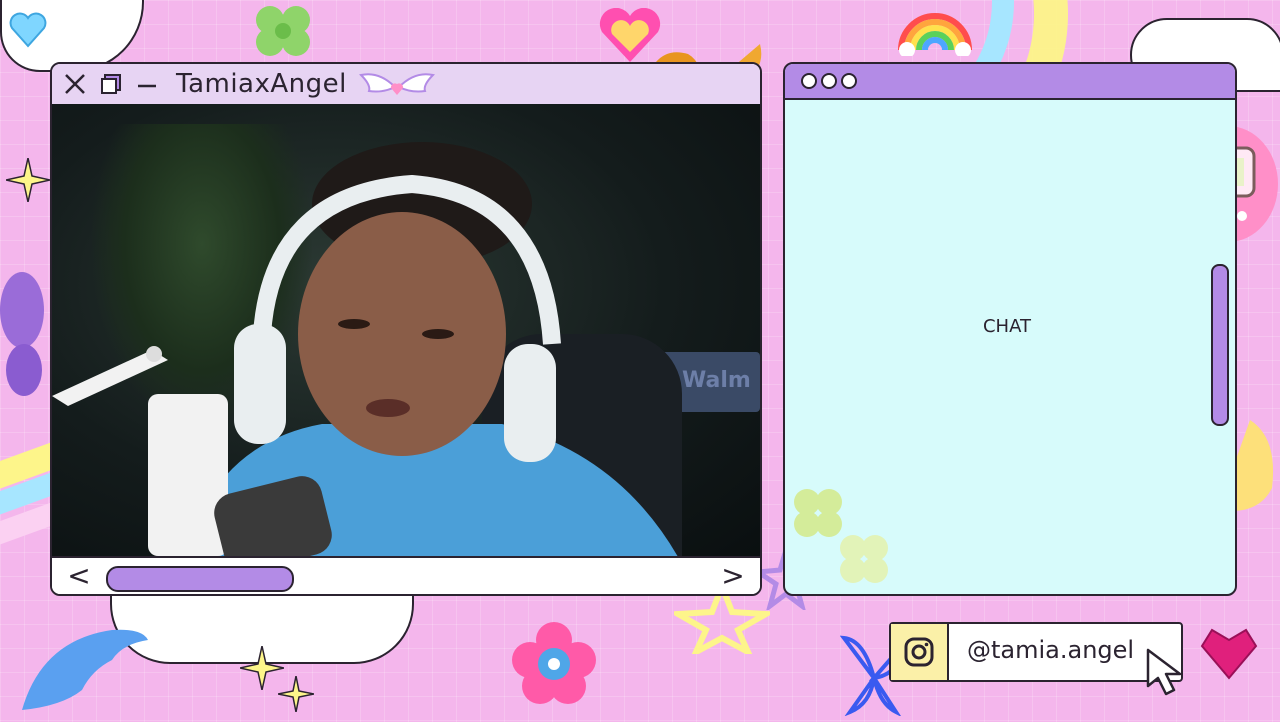  I want to click on scroll-left-button: <, so click(79, 576).